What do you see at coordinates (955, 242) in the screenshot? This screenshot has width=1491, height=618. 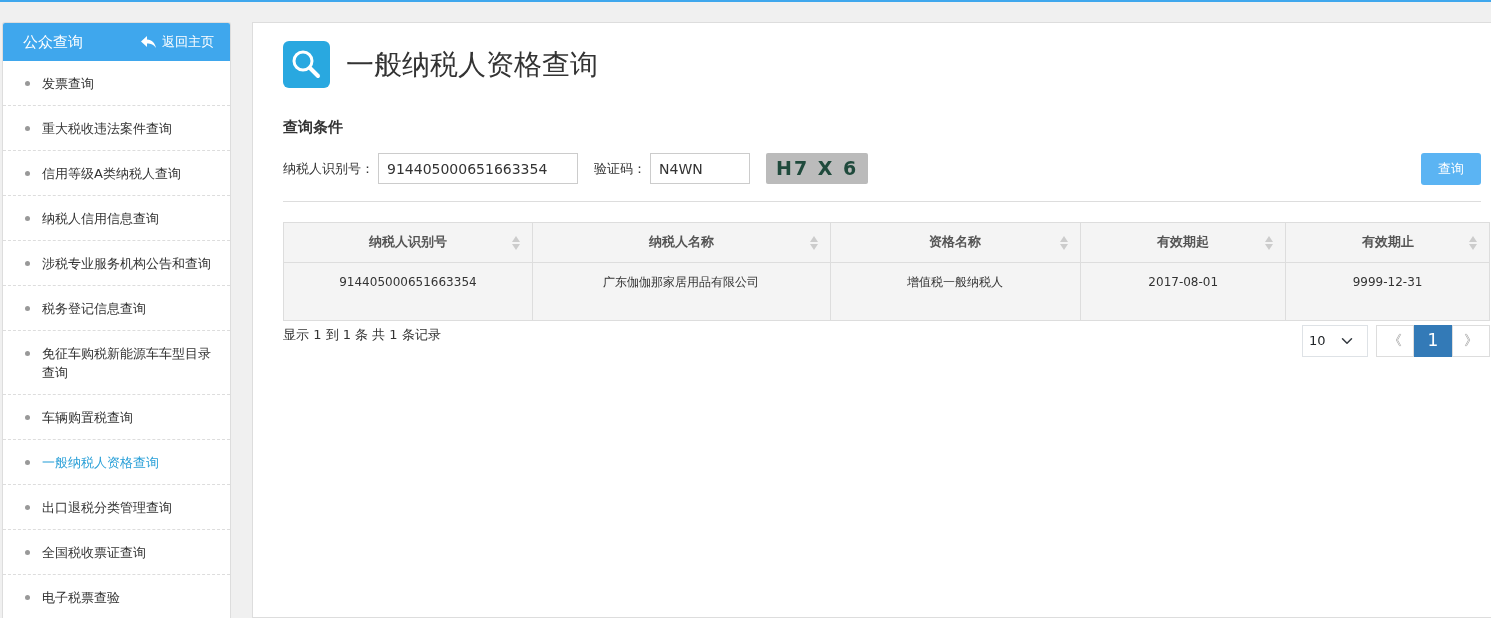 I see `column-header: 资格名称` at bounding box center [955, 242].